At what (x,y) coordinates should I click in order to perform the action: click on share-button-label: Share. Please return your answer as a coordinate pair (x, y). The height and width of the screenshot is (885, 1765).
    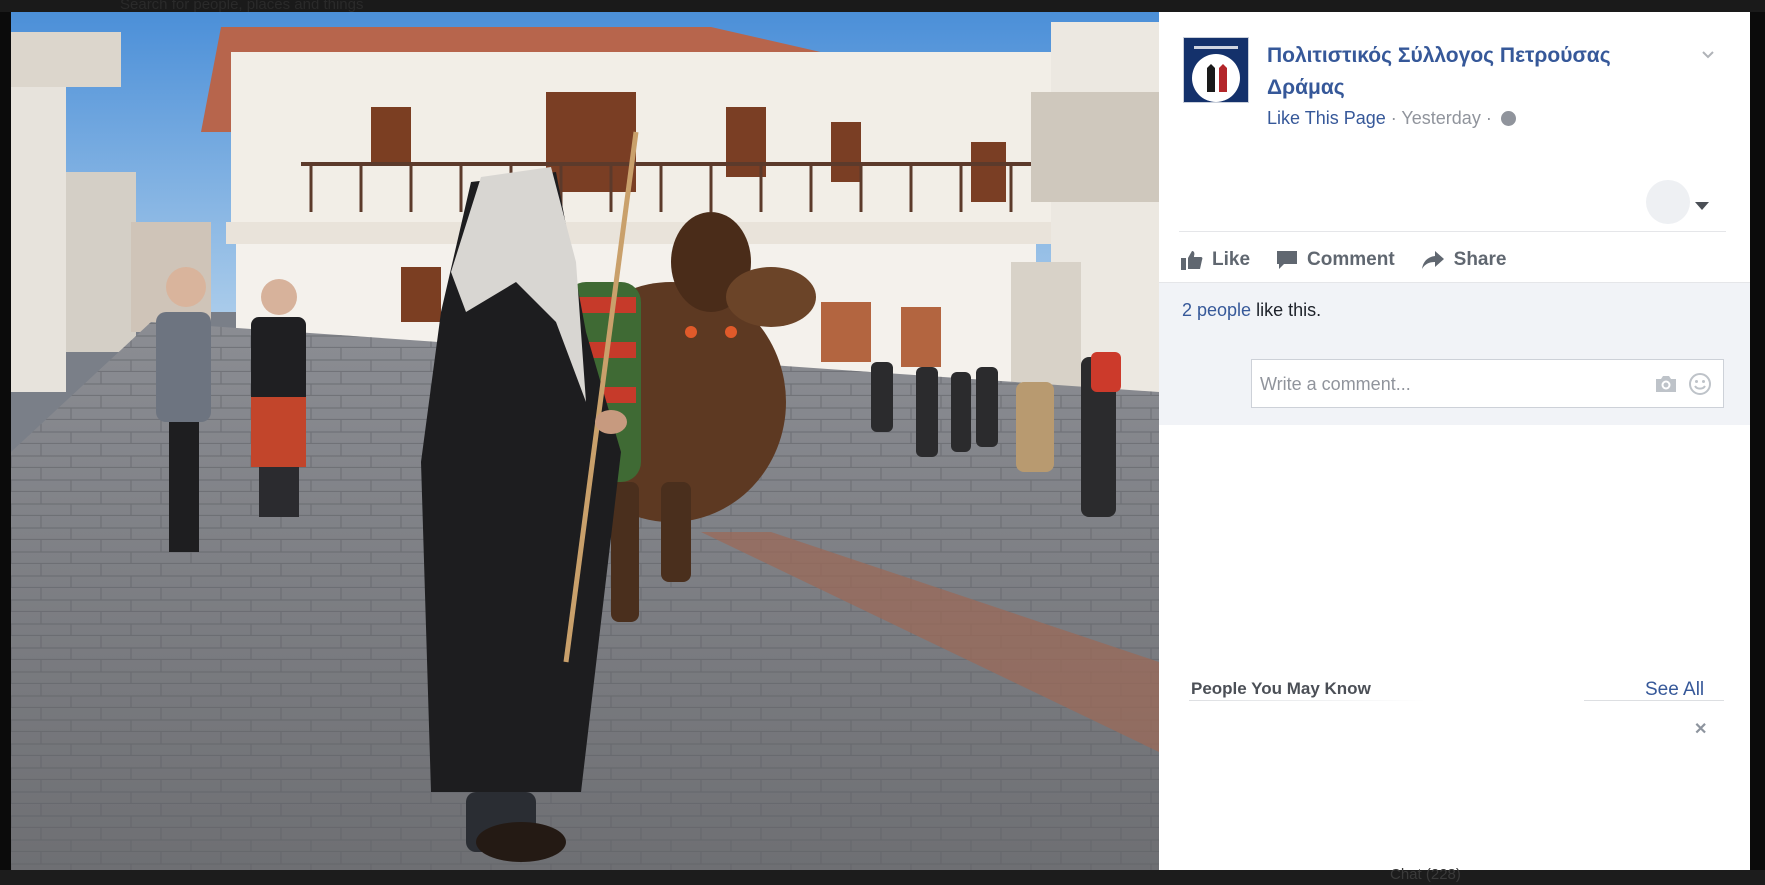
    Looking at the image, I should click on (1480, 259).